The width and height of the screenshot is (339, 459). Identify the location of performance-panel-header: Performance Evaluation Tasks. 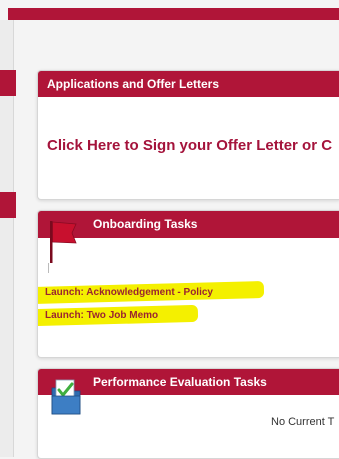
(188, 382).